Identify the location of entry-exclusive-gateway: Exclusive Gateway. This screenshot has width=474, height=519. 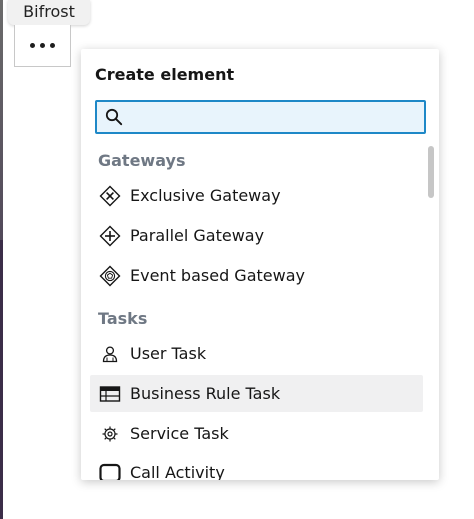
(256, 195).